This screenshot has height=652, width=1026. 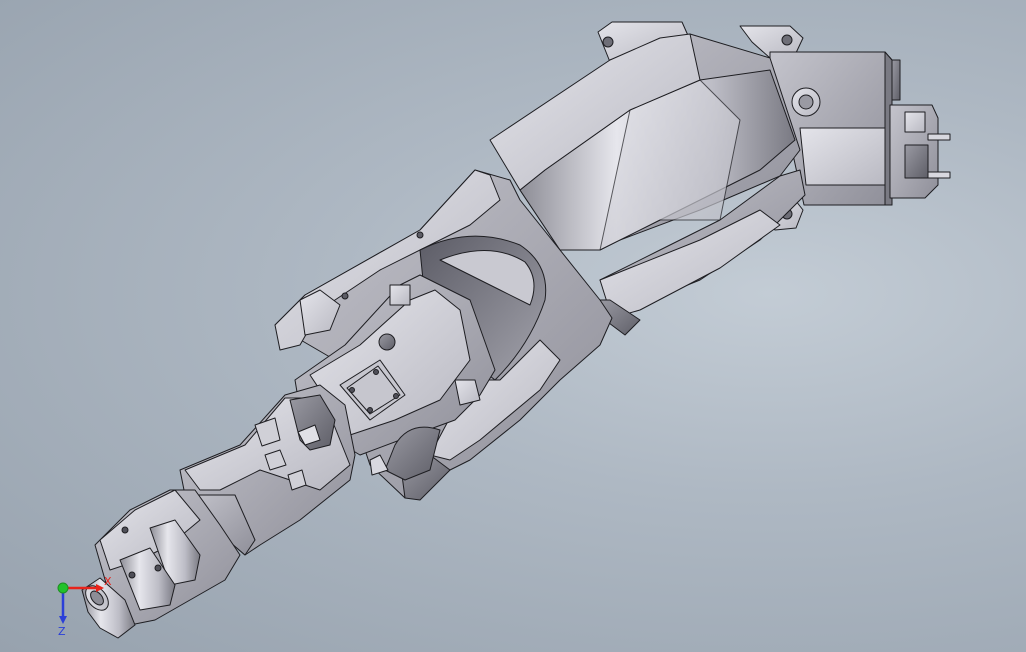 I want to click on y-axis-dot, so click(x=63, y=588).